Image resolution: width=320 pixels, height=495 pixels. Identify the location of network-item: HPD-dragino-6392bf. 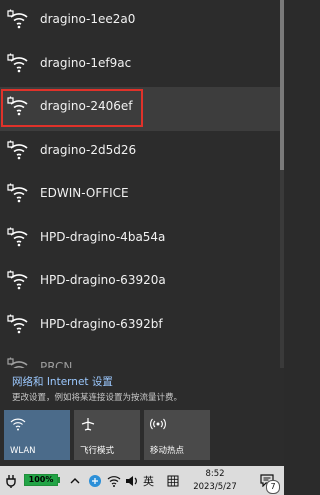
(142, 327).